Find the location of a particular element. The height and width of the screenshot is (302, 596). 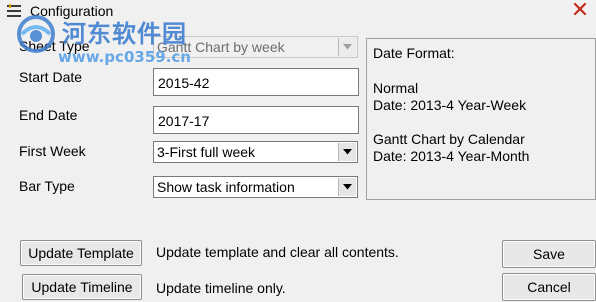

normal-format: Date: 2013-4 Year-Week is located at coordinates (450, 105).